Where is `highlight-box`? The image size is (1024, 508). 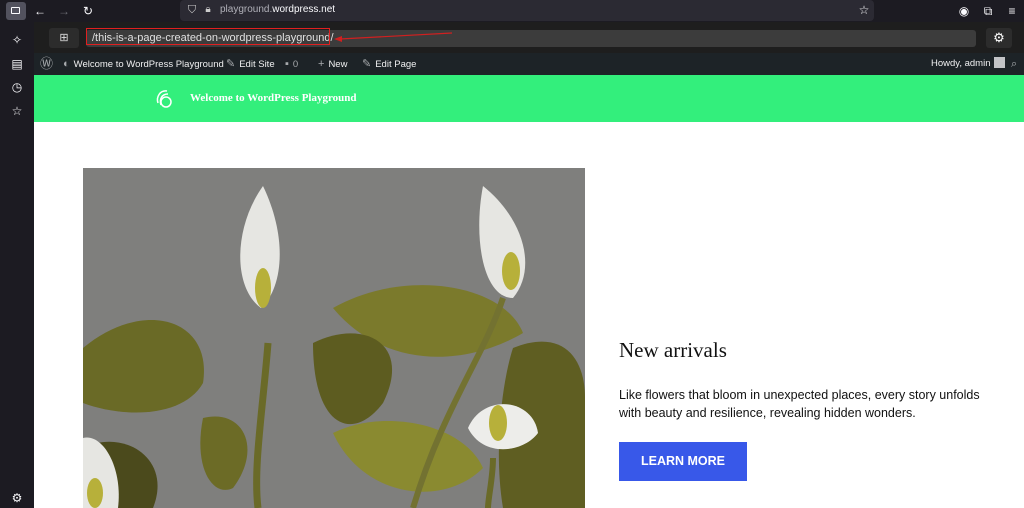 highlight-box is located at coordinates (208, 36).